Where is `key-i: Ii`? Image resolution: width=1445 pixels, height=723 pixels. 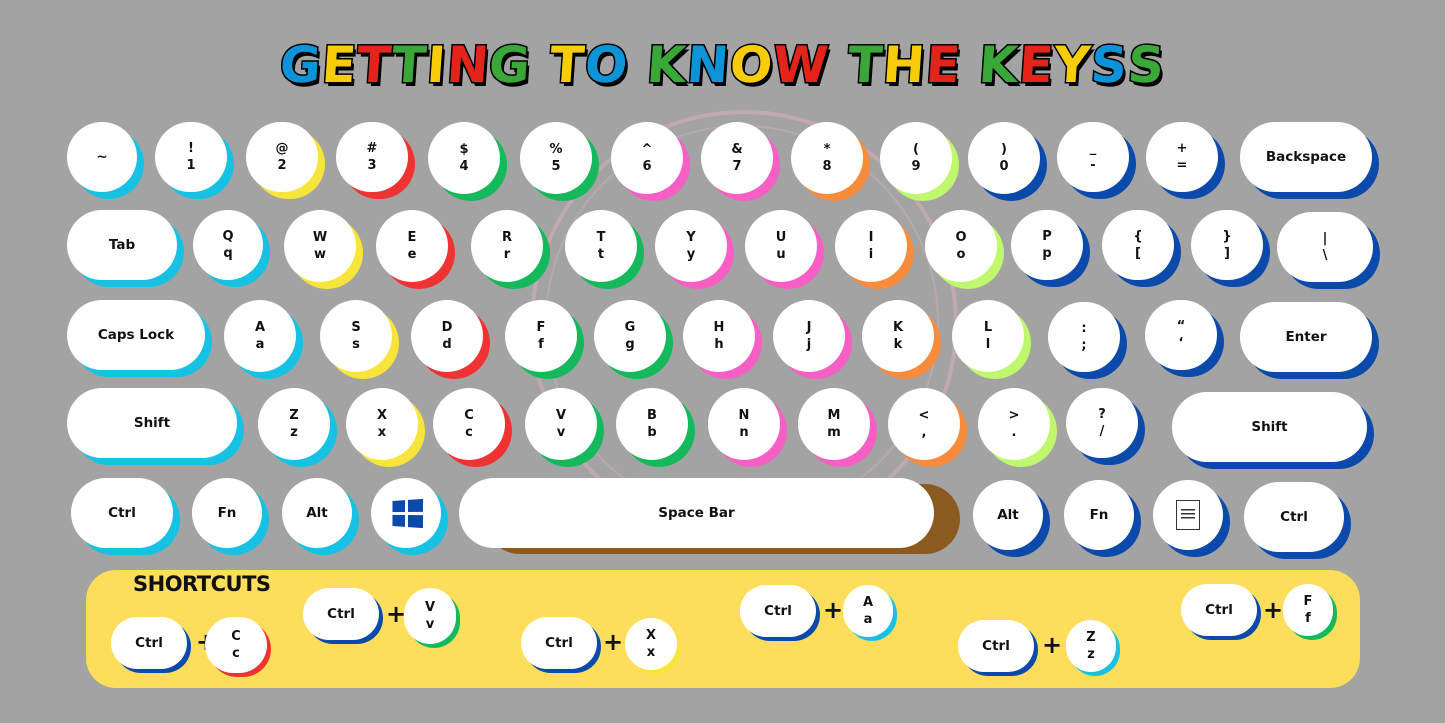 key-i: Ii is located at coordinates (871, 246).